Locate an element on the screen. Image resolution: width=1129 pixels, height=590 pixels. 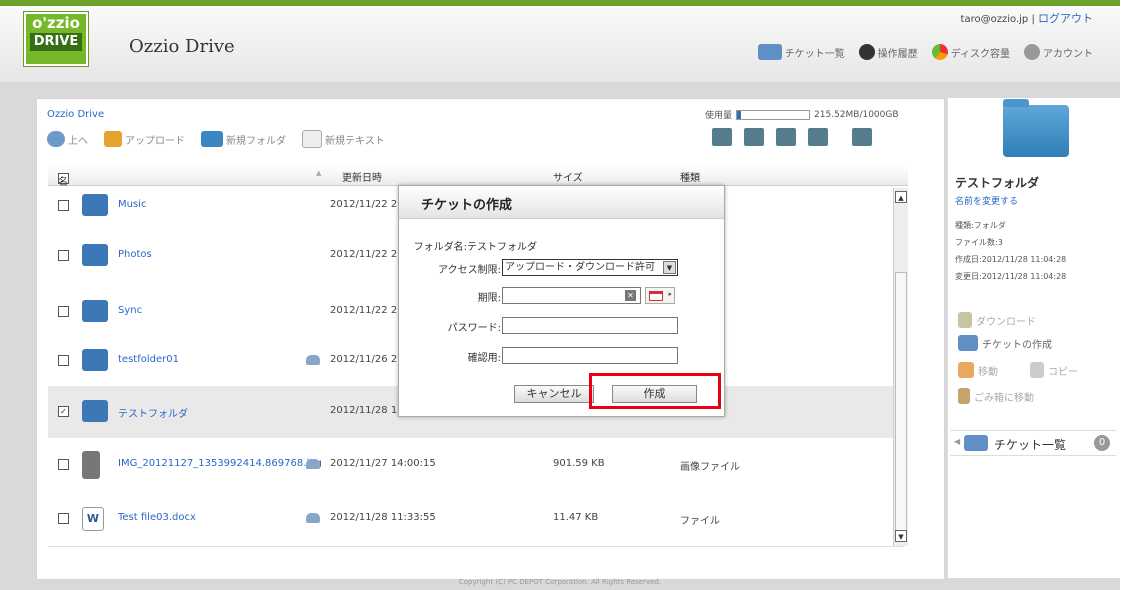
access-label: アクセス制限: is located at coordinates (469, 270).